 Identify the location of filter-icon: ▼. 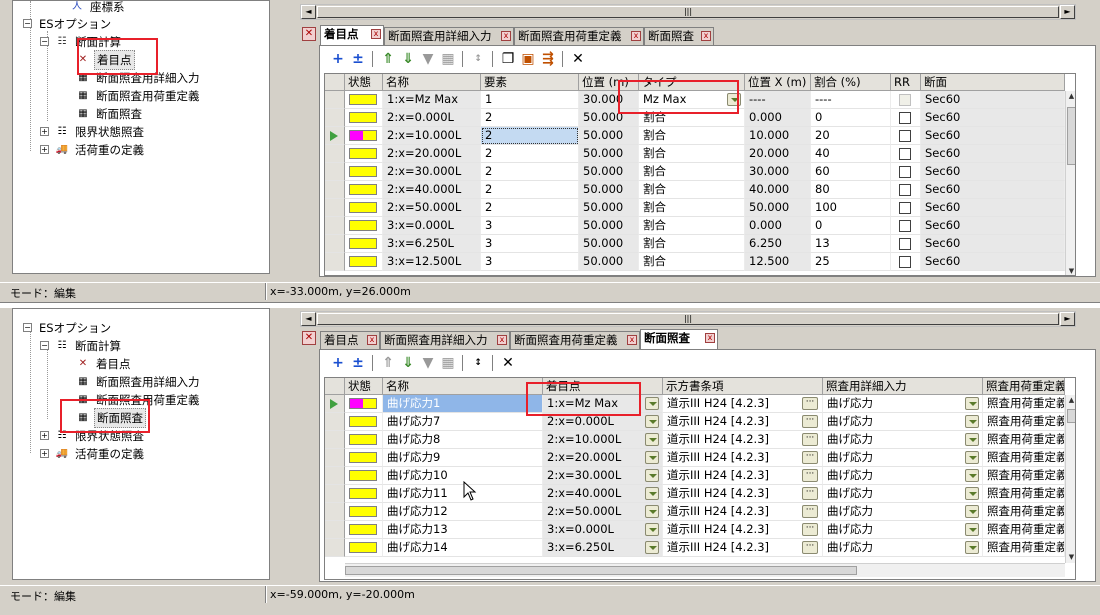
(428, 363).